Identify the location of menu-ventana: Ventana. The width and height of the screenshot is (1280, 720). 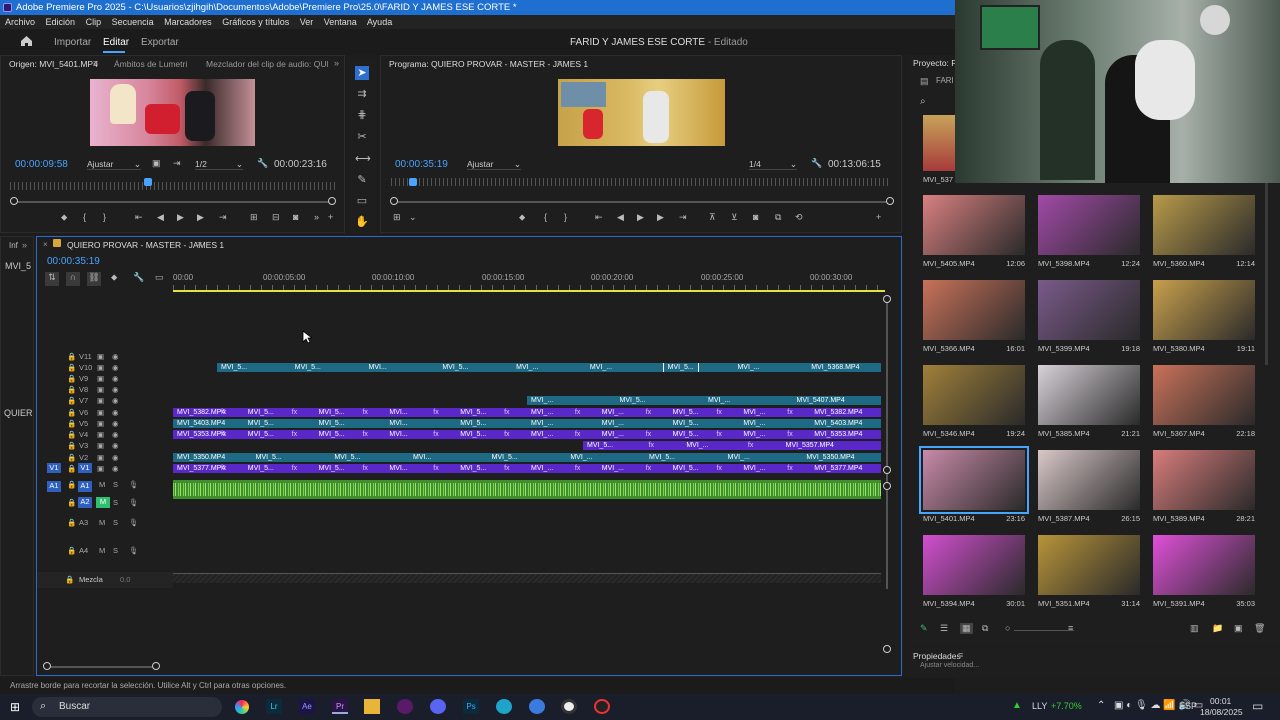
(340, 22).